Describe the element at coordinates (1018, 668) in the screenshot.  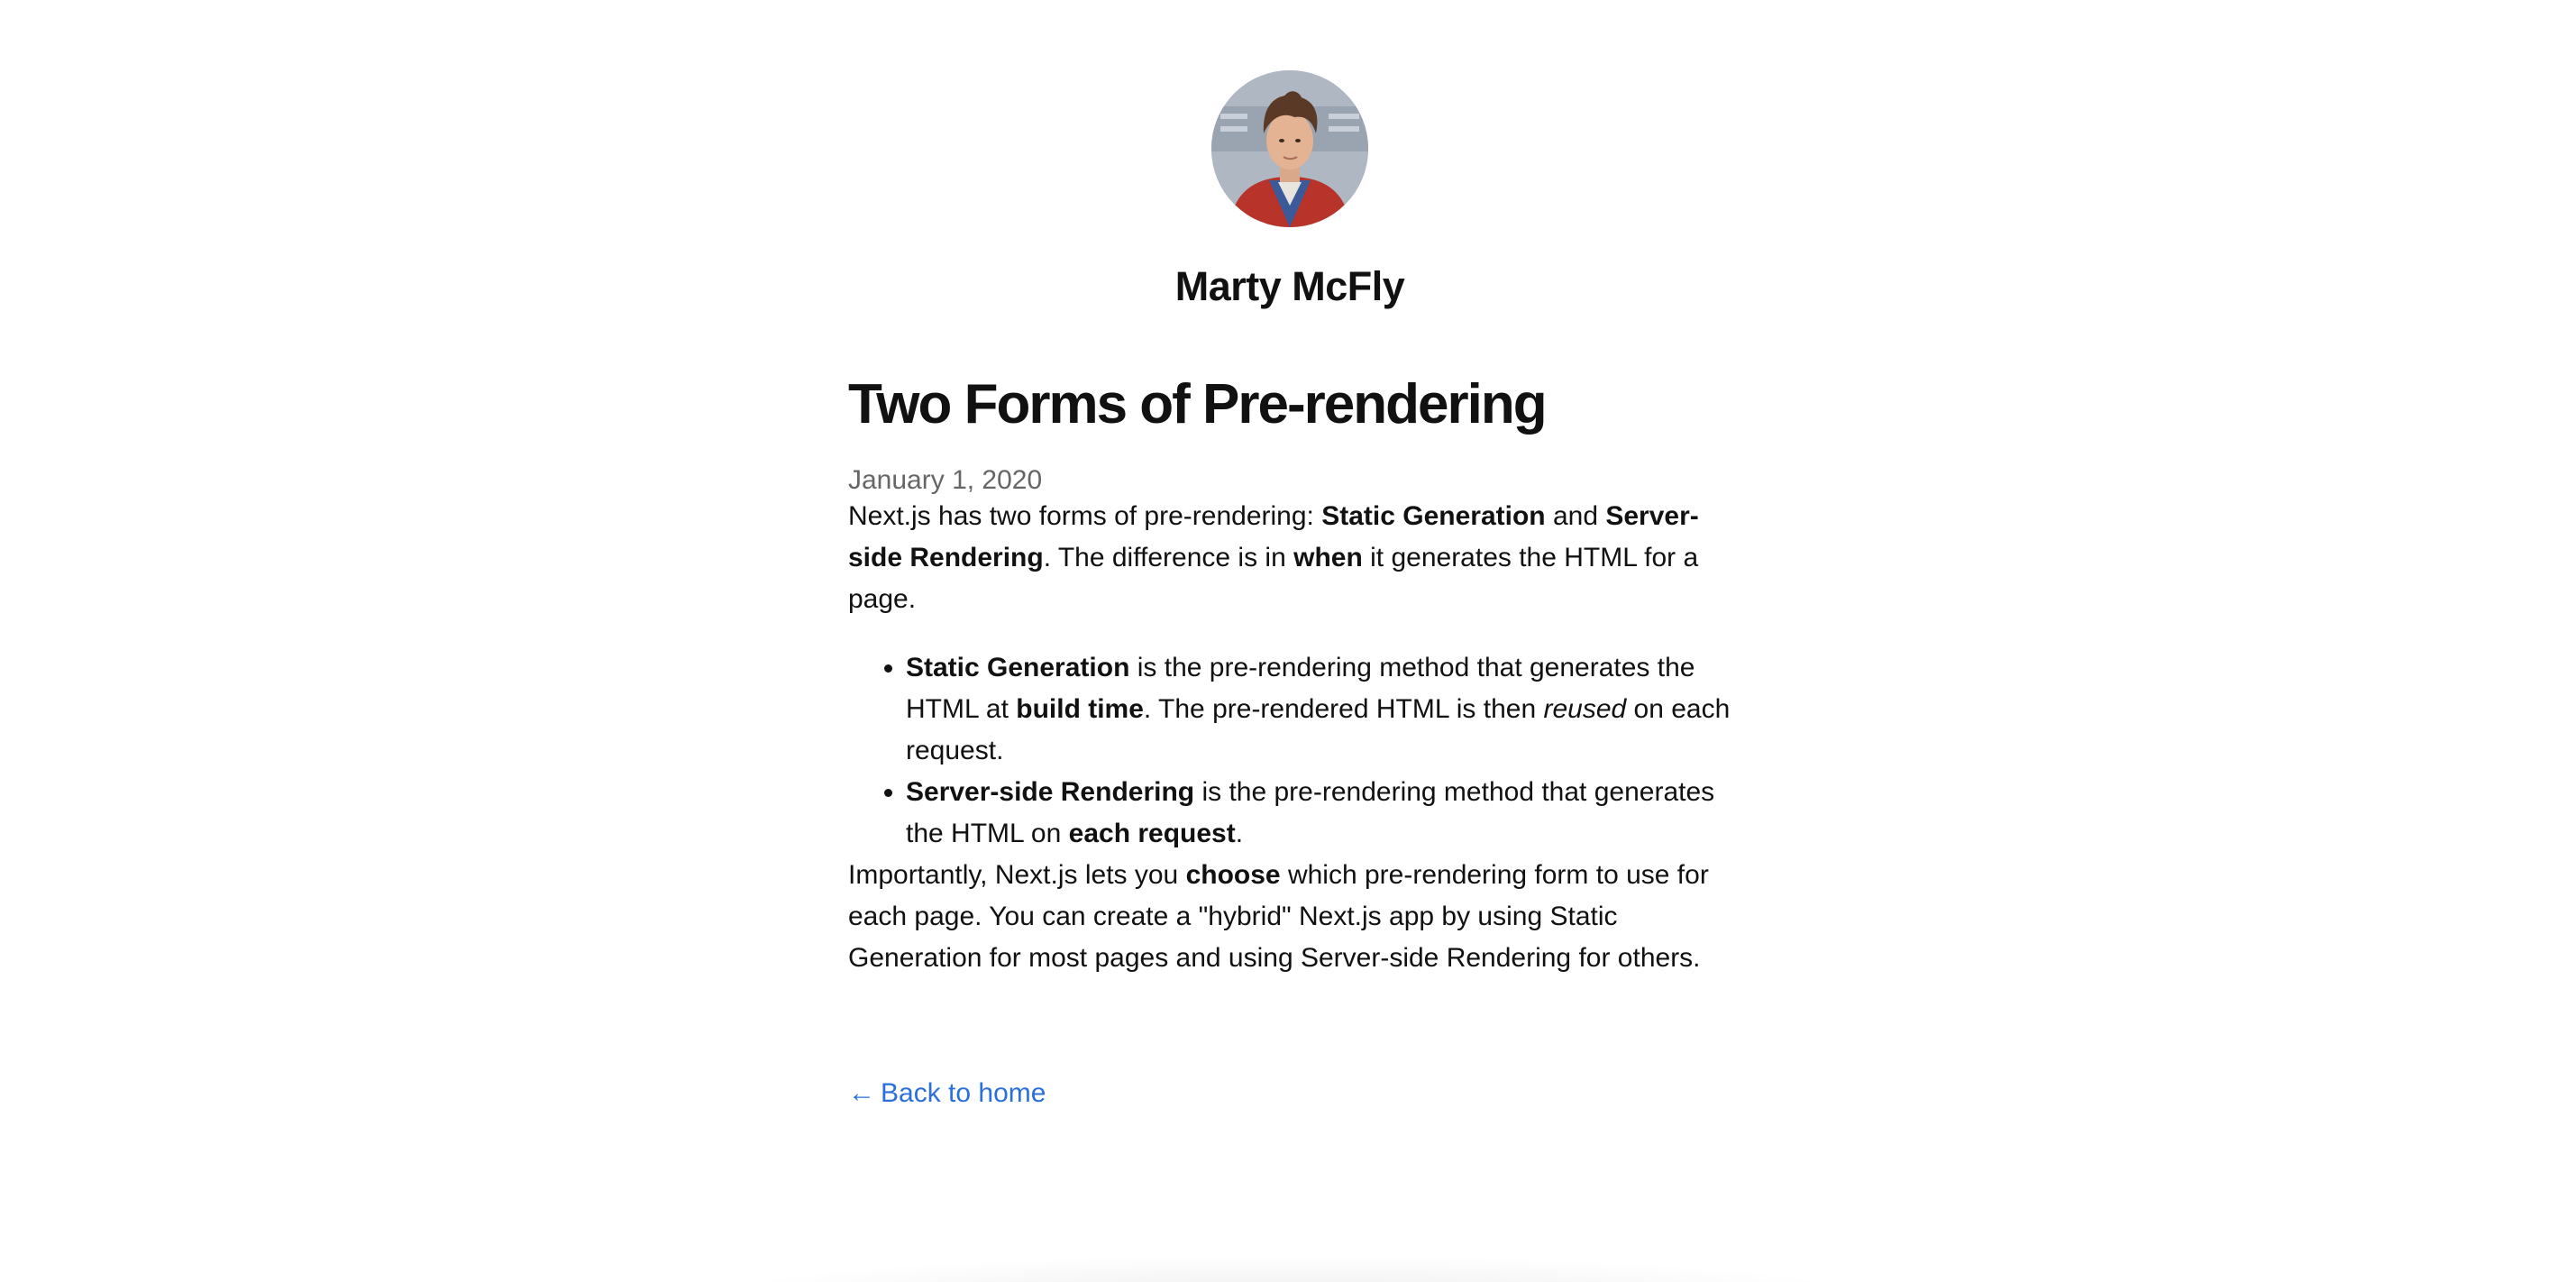
I see `list-item-bold: Static Generation` at that location.